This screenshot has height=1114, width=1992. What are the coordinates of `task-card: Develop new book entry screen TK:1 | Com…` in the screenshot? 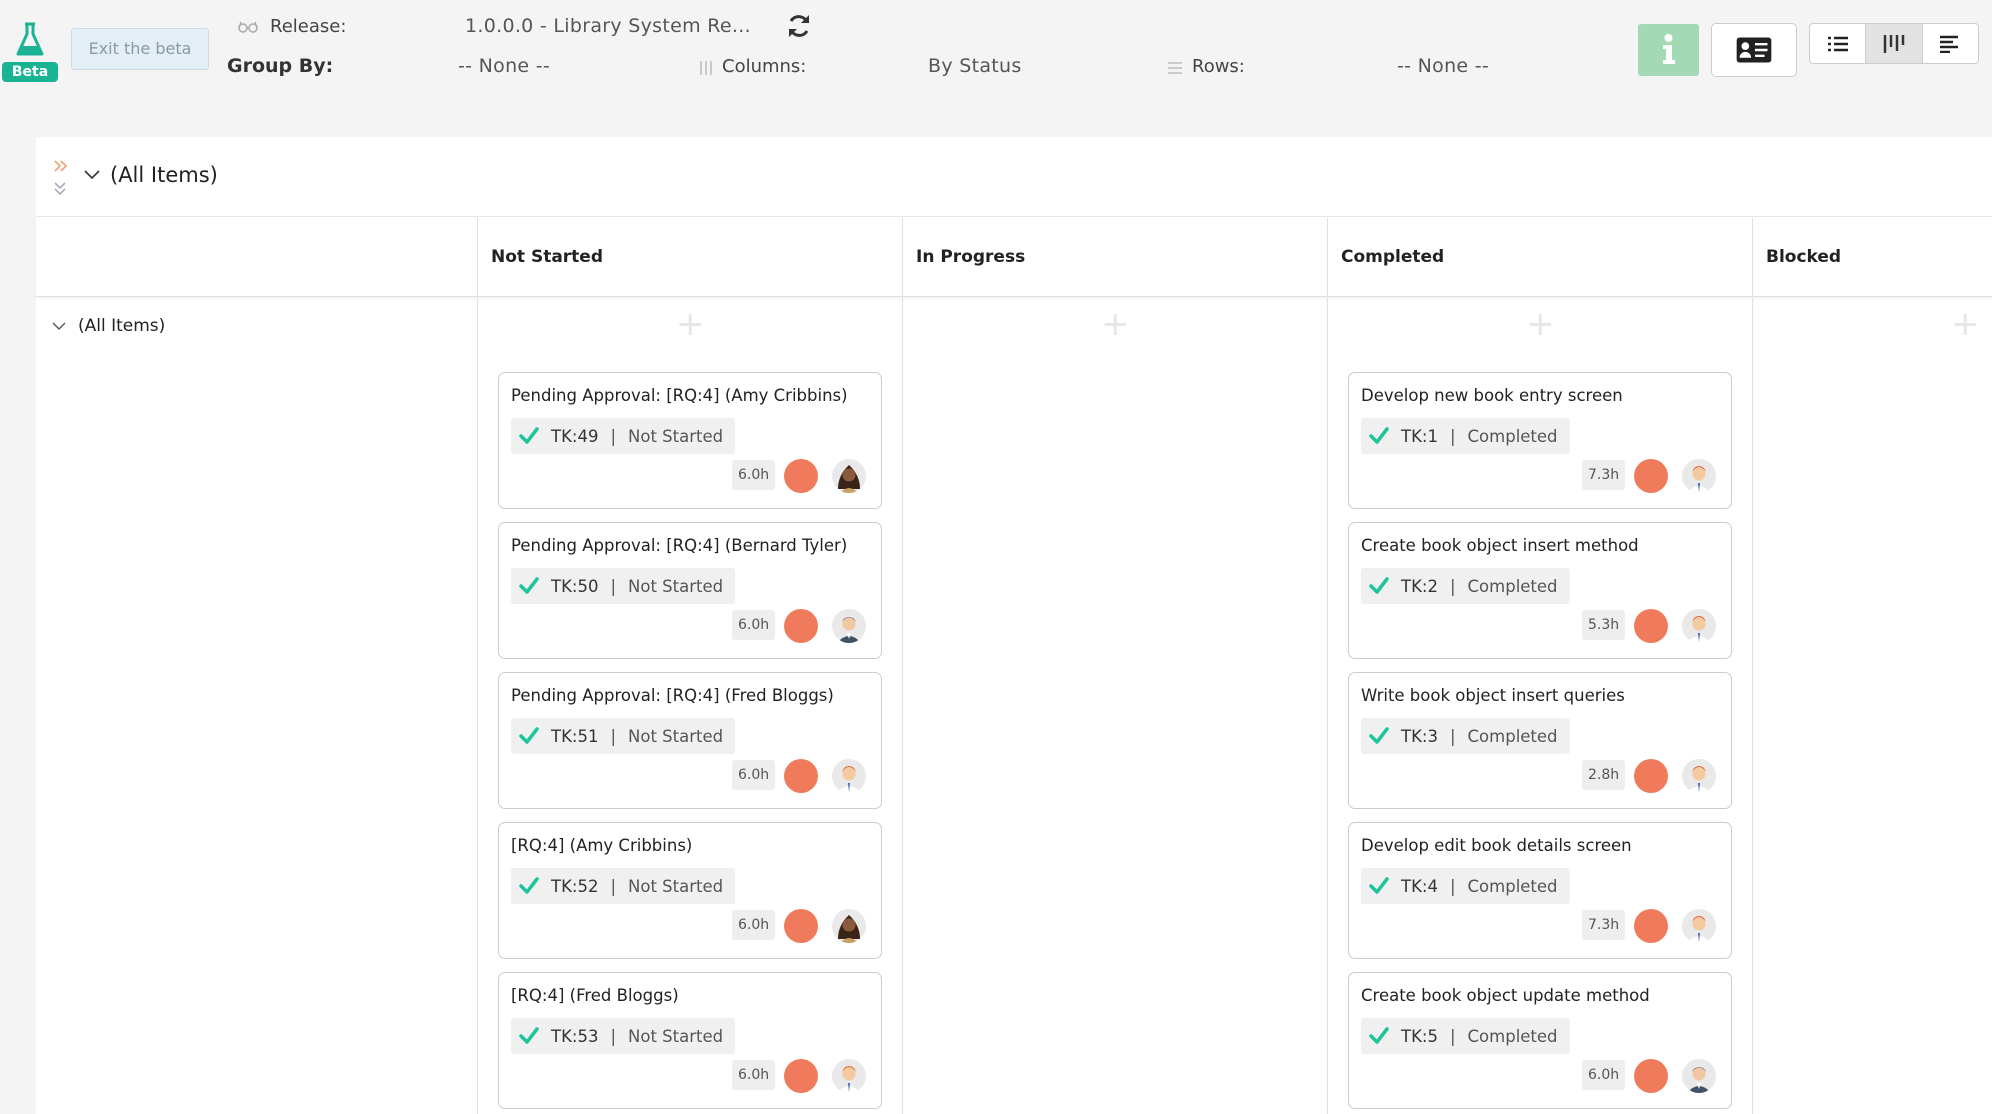 It's located at (1540, 440).